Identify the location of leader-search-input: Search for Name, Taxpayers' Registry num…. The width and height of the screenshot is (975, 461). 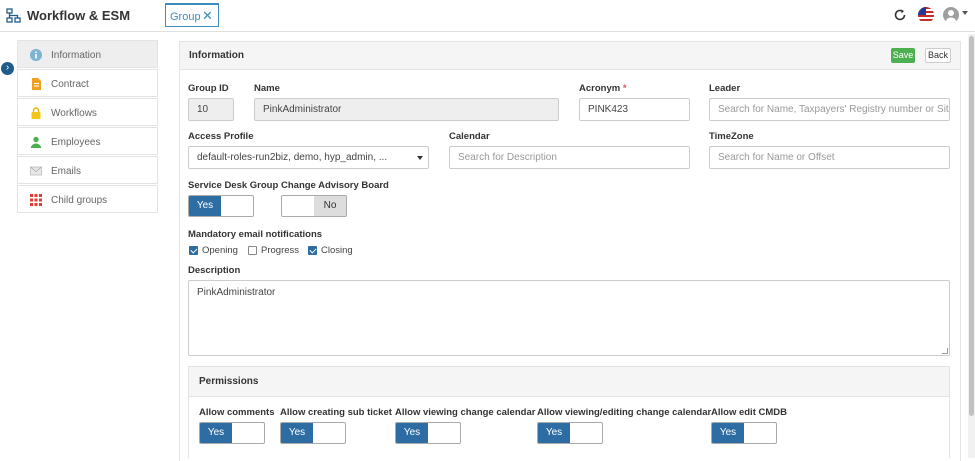
(829, 109).